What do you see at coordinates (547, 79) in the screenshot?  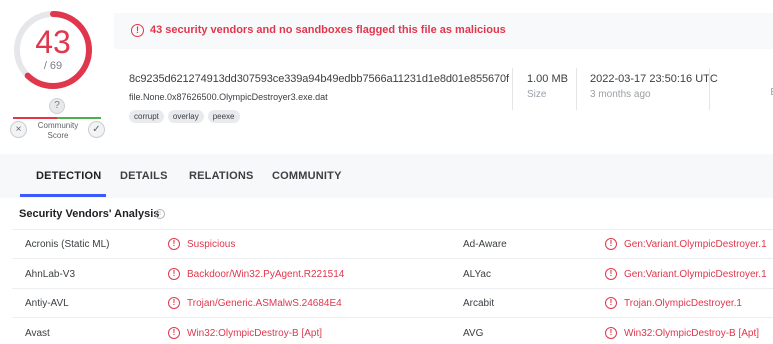 I see `file-size-value: 1.00 MB` at bounding box center [547, 79].